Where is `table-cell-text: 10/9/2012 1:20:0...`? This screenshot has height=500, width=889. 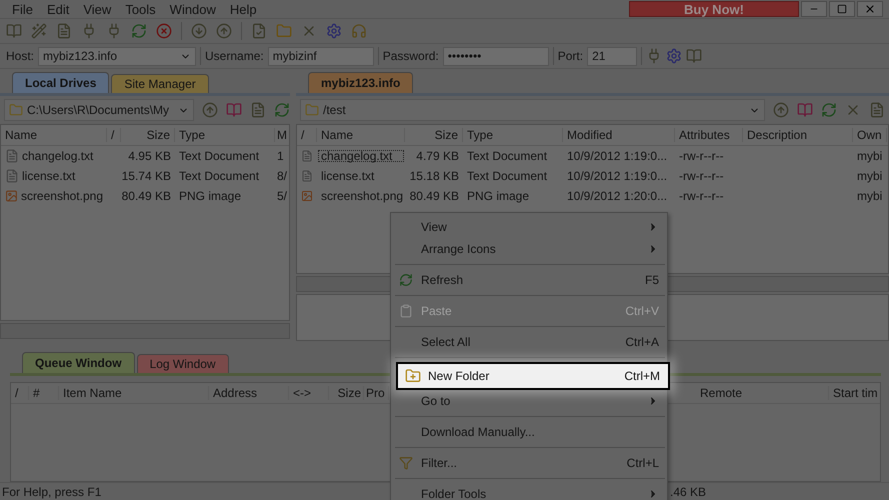 table-cell-text: 10/9/2012 1:20:0... is located at coordinates (617, 196).